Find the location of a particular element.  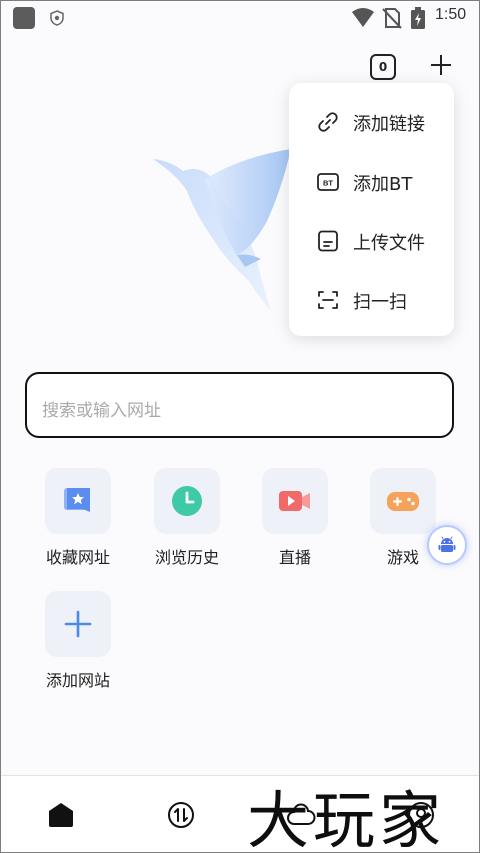

link-icon is located at coordinates (328, 122).